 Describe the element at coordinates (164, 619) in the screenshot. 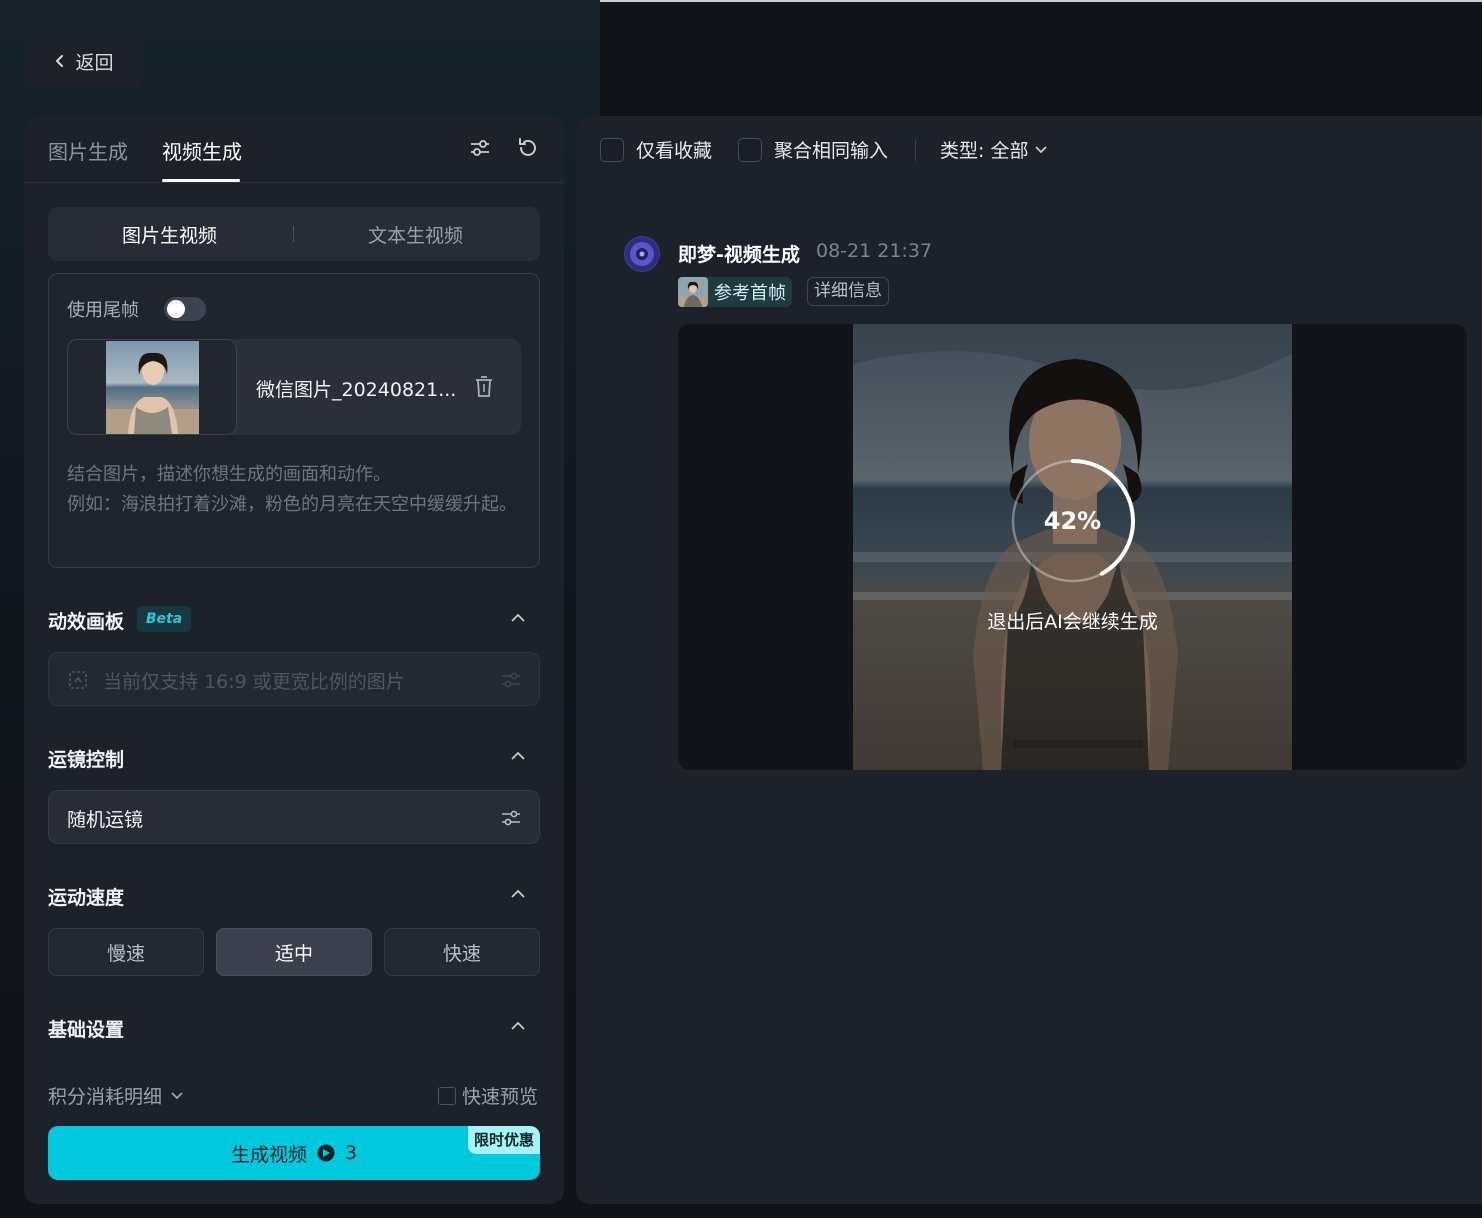

I see `beta-badge: Beta` at that location.